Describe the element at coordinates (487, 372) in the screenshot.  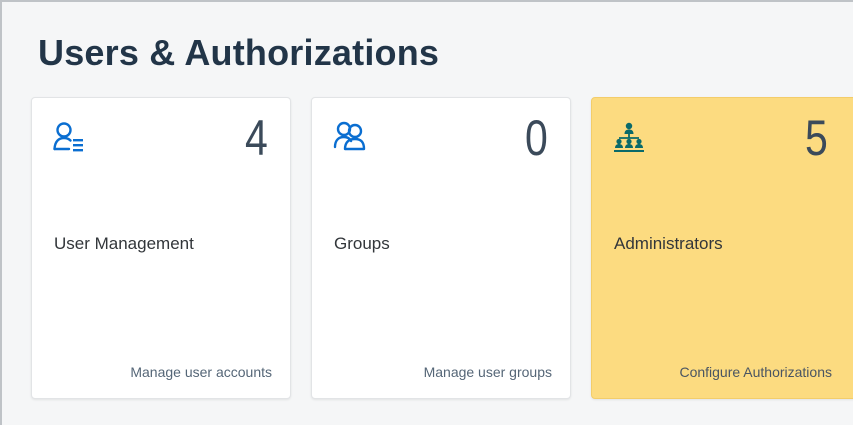
I see `tile-footer: Manage user groups` at that location.